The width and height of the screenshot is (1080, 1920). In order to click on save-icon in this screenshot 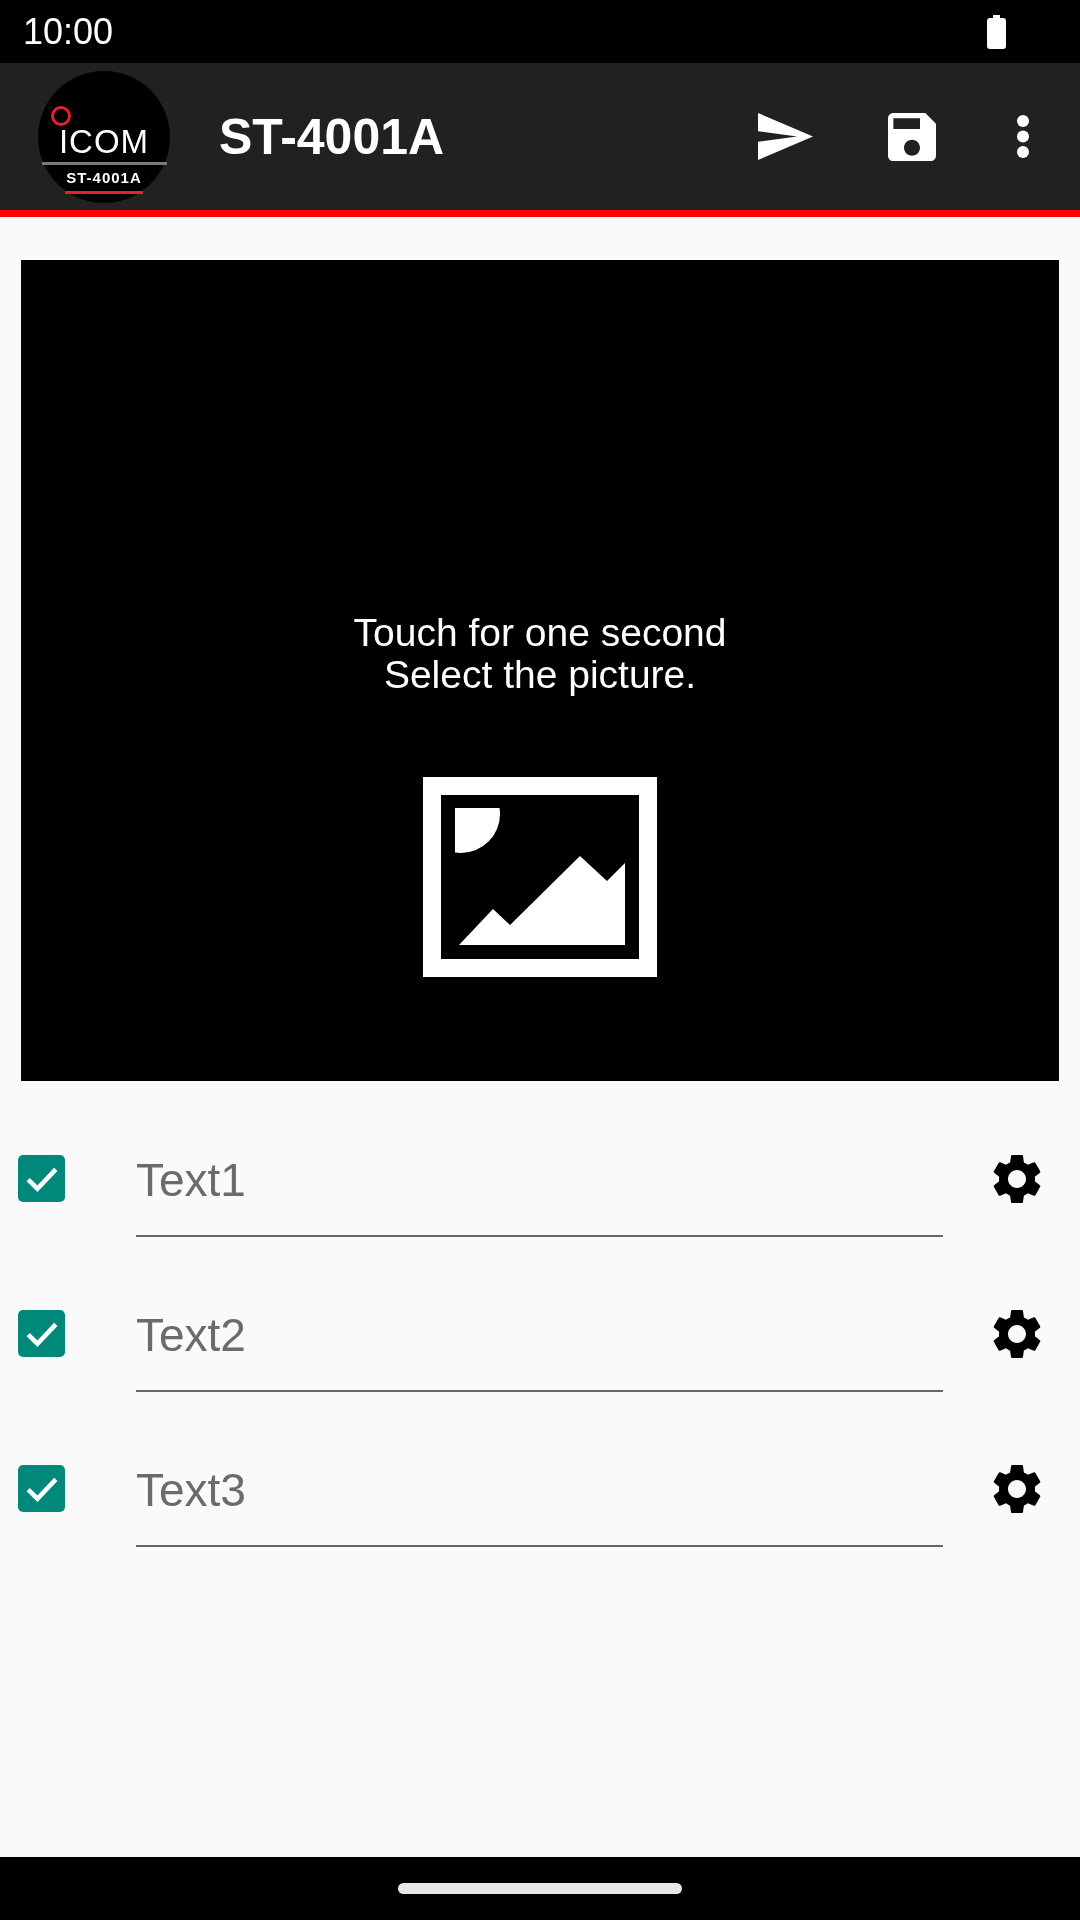, I will do `click(912, 136)`.